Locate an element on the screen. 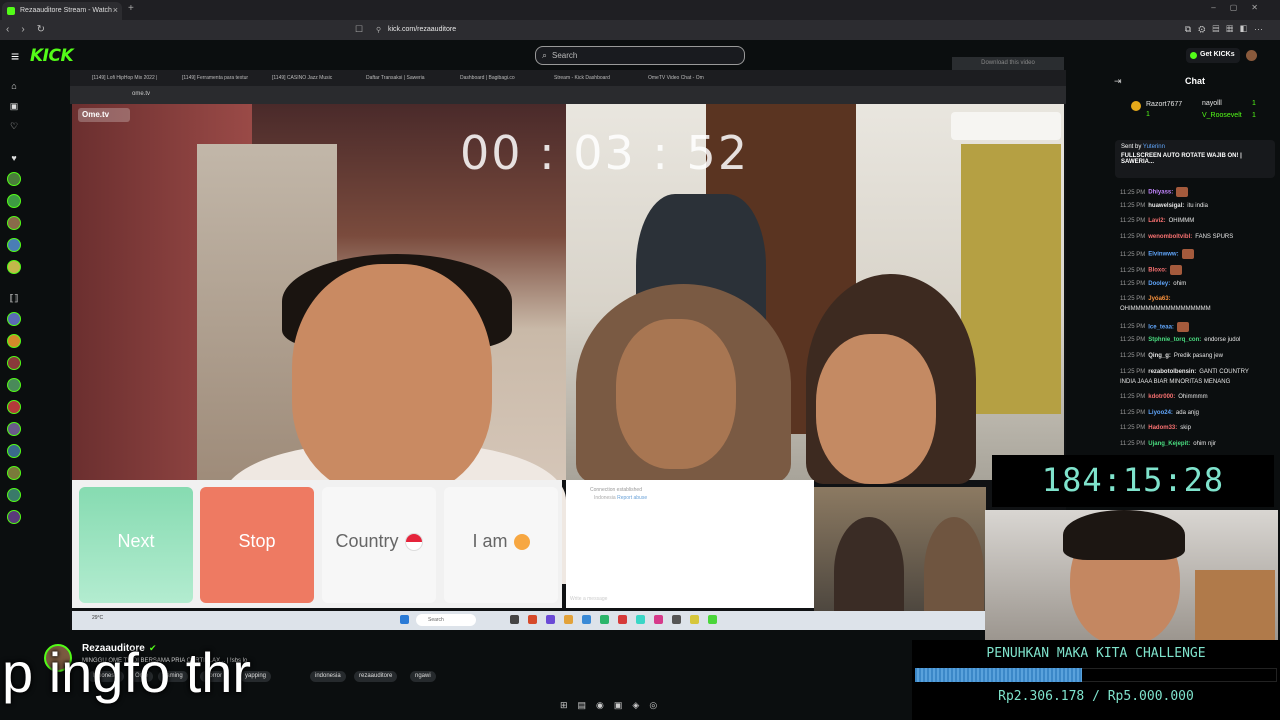 Image resolution: width=1280 pixels, height=720 pixels. bookmark-icon: ☐ is located at coordinates (359, 29).